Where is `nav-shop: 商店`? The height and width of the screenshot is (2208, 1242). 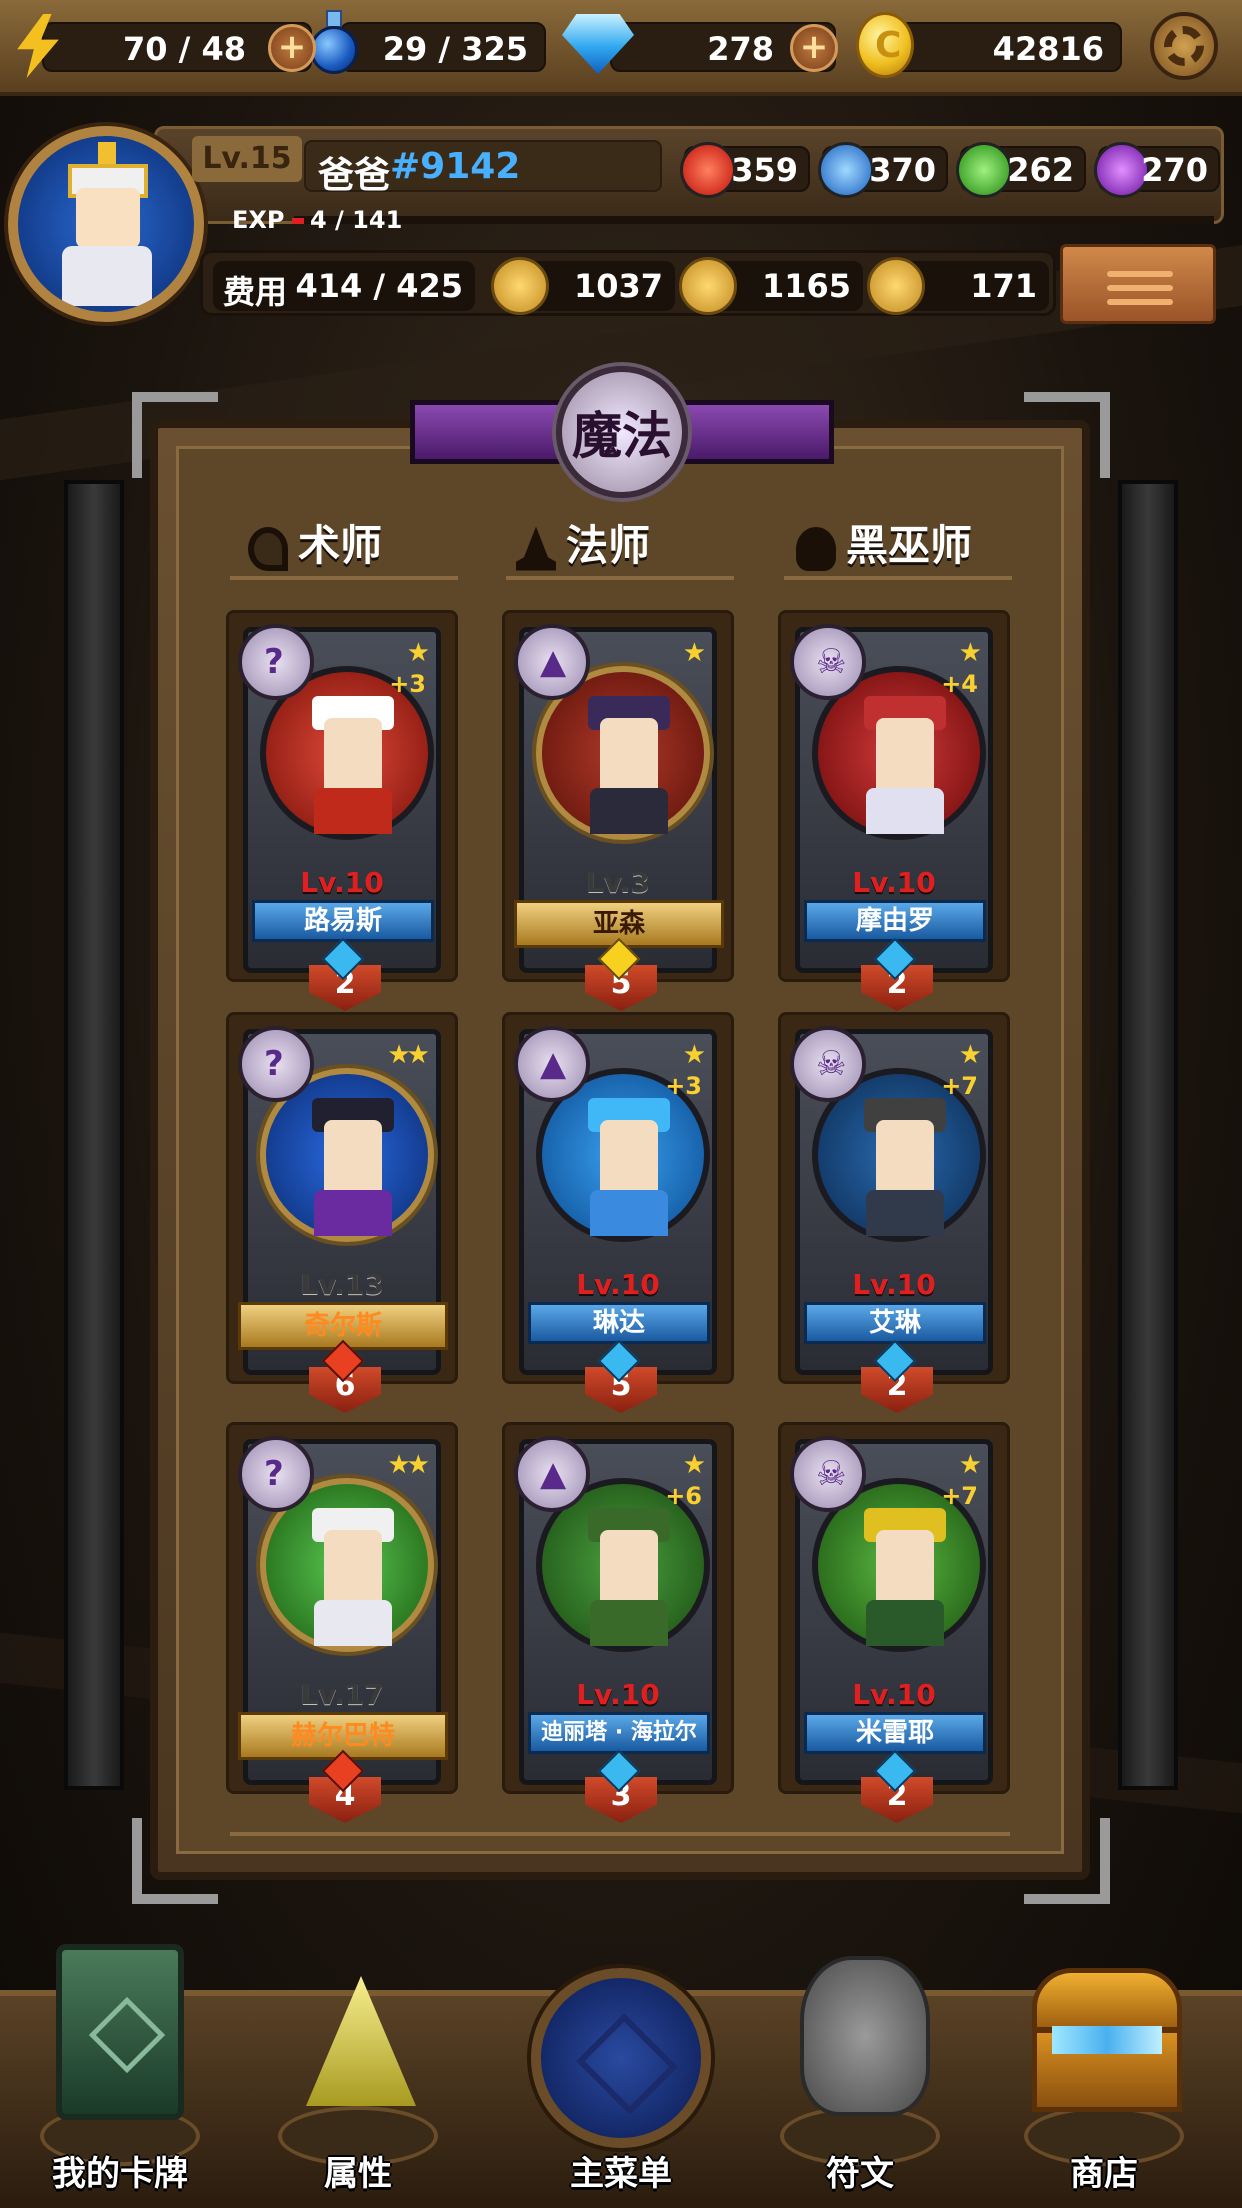
nav-shop: 商店 is located at coordinates (1104, 2088).